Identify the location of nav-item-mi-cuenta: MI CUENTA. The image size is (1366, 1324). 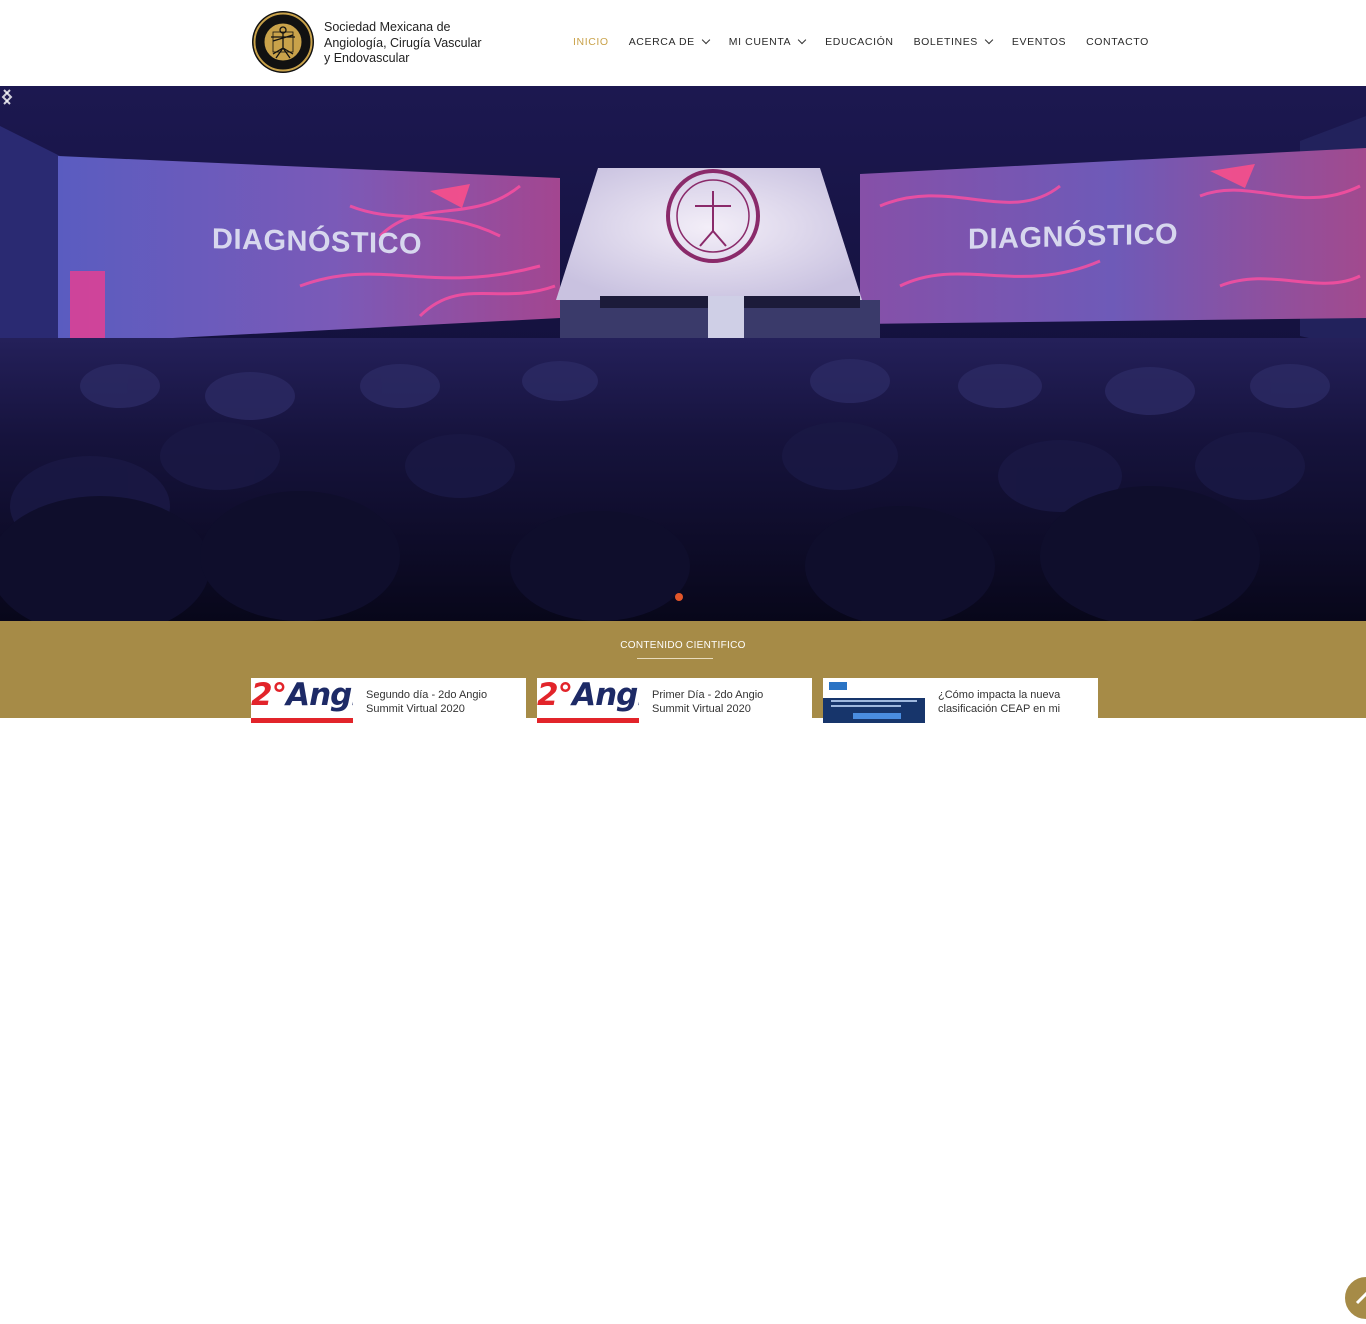
(767, 41).